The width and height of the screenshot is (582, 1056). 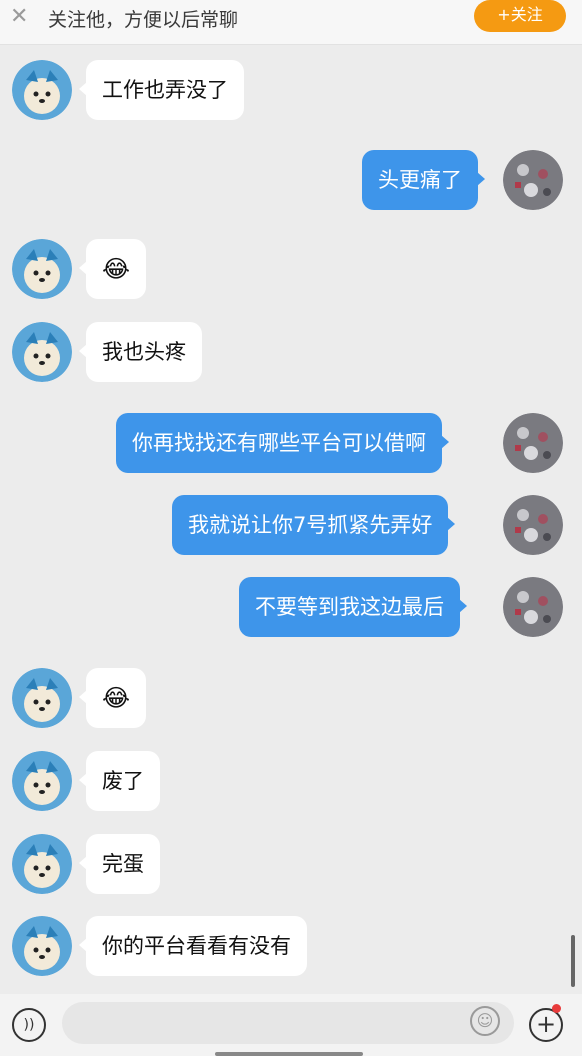 What do you see at coordinates (161, 90) in the screenshot?
I see `chat-bubble-incoming: 工作也弄没了` at bounding box center [161, 90].